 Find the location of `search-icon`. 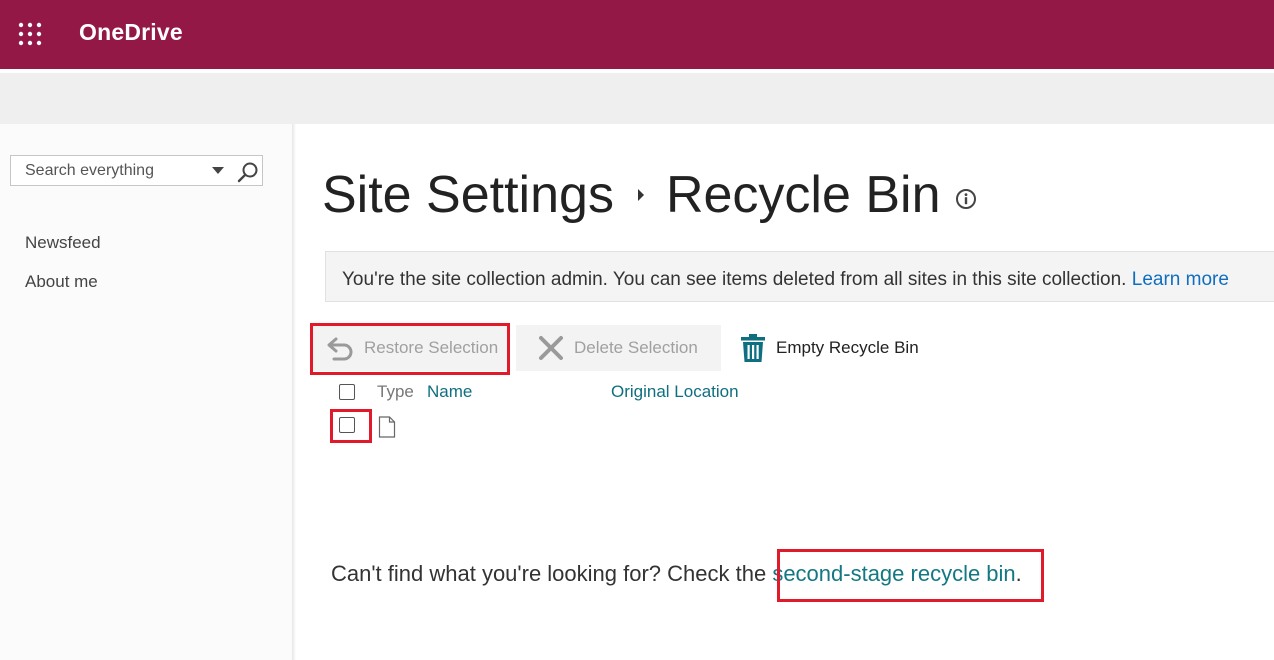

search-icon is located at coordinates (248, 172).